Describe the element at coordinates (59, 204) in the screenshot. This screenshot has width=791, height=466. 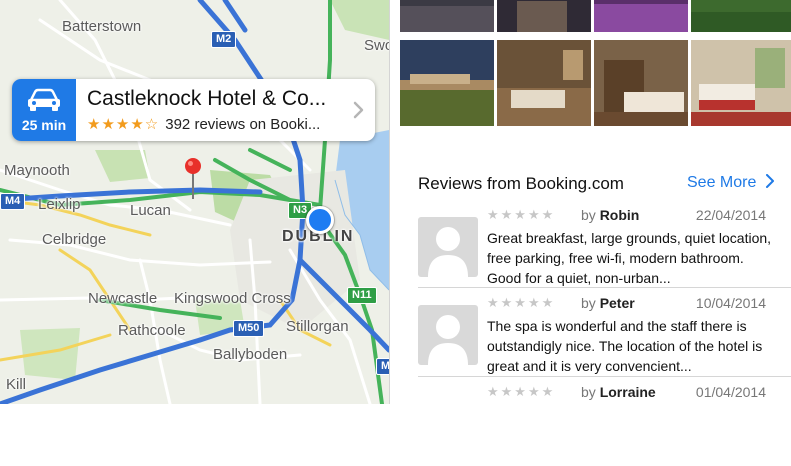
I see `place-label-leixlip: Leixlip` at that location.